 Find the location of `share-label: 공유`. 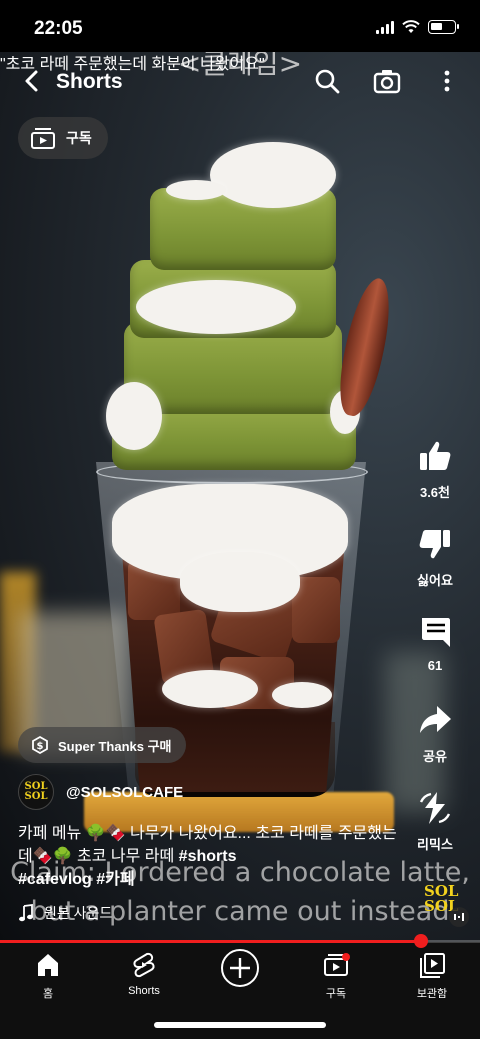

share-label: 공유 is located at coordinates (435, 756).